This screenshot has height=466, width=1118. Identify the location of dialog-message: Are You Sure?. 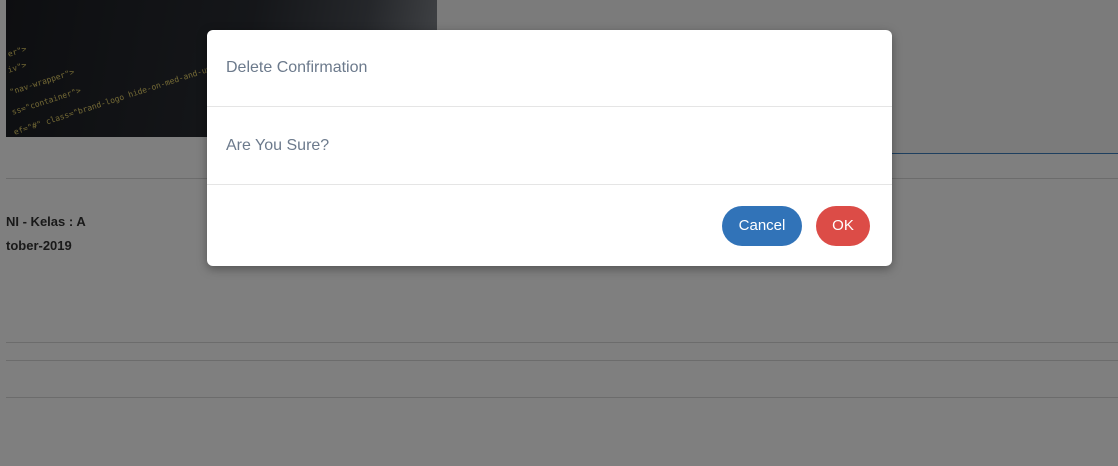
(278, 145).